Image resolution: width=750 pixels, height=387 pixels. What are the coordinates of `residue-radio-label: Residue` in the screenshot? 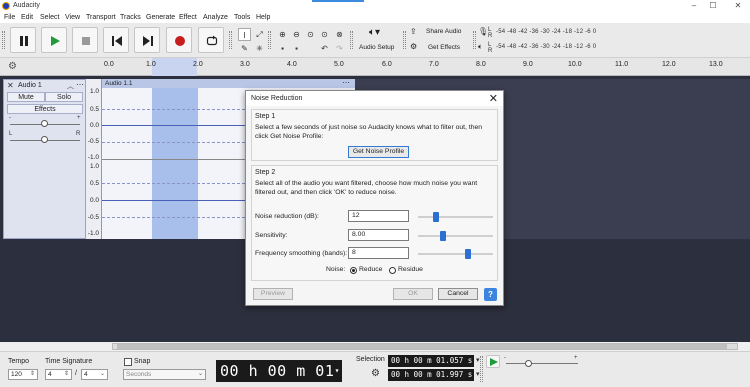 It's located at (410, 269).